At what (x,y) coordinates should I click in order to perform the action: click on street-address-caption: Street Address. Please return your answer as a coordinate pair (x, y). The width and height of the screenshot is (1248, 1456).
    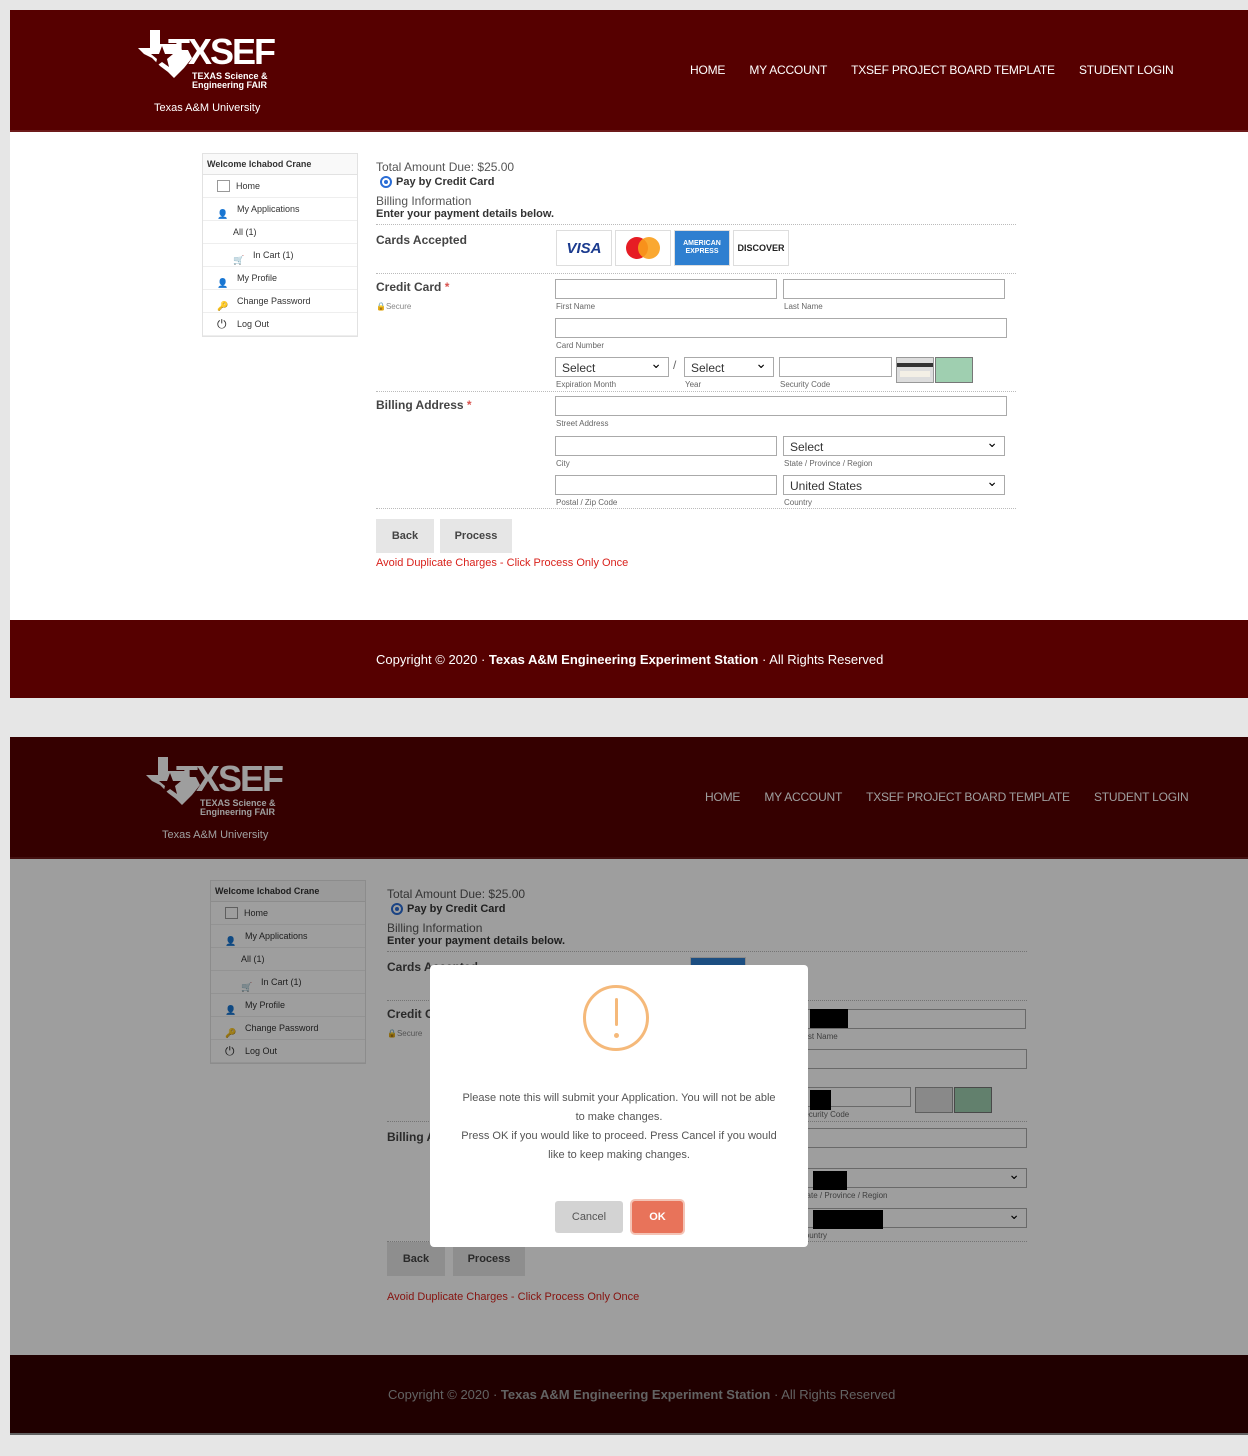
    Looking at the image, I should click on (582, 423).